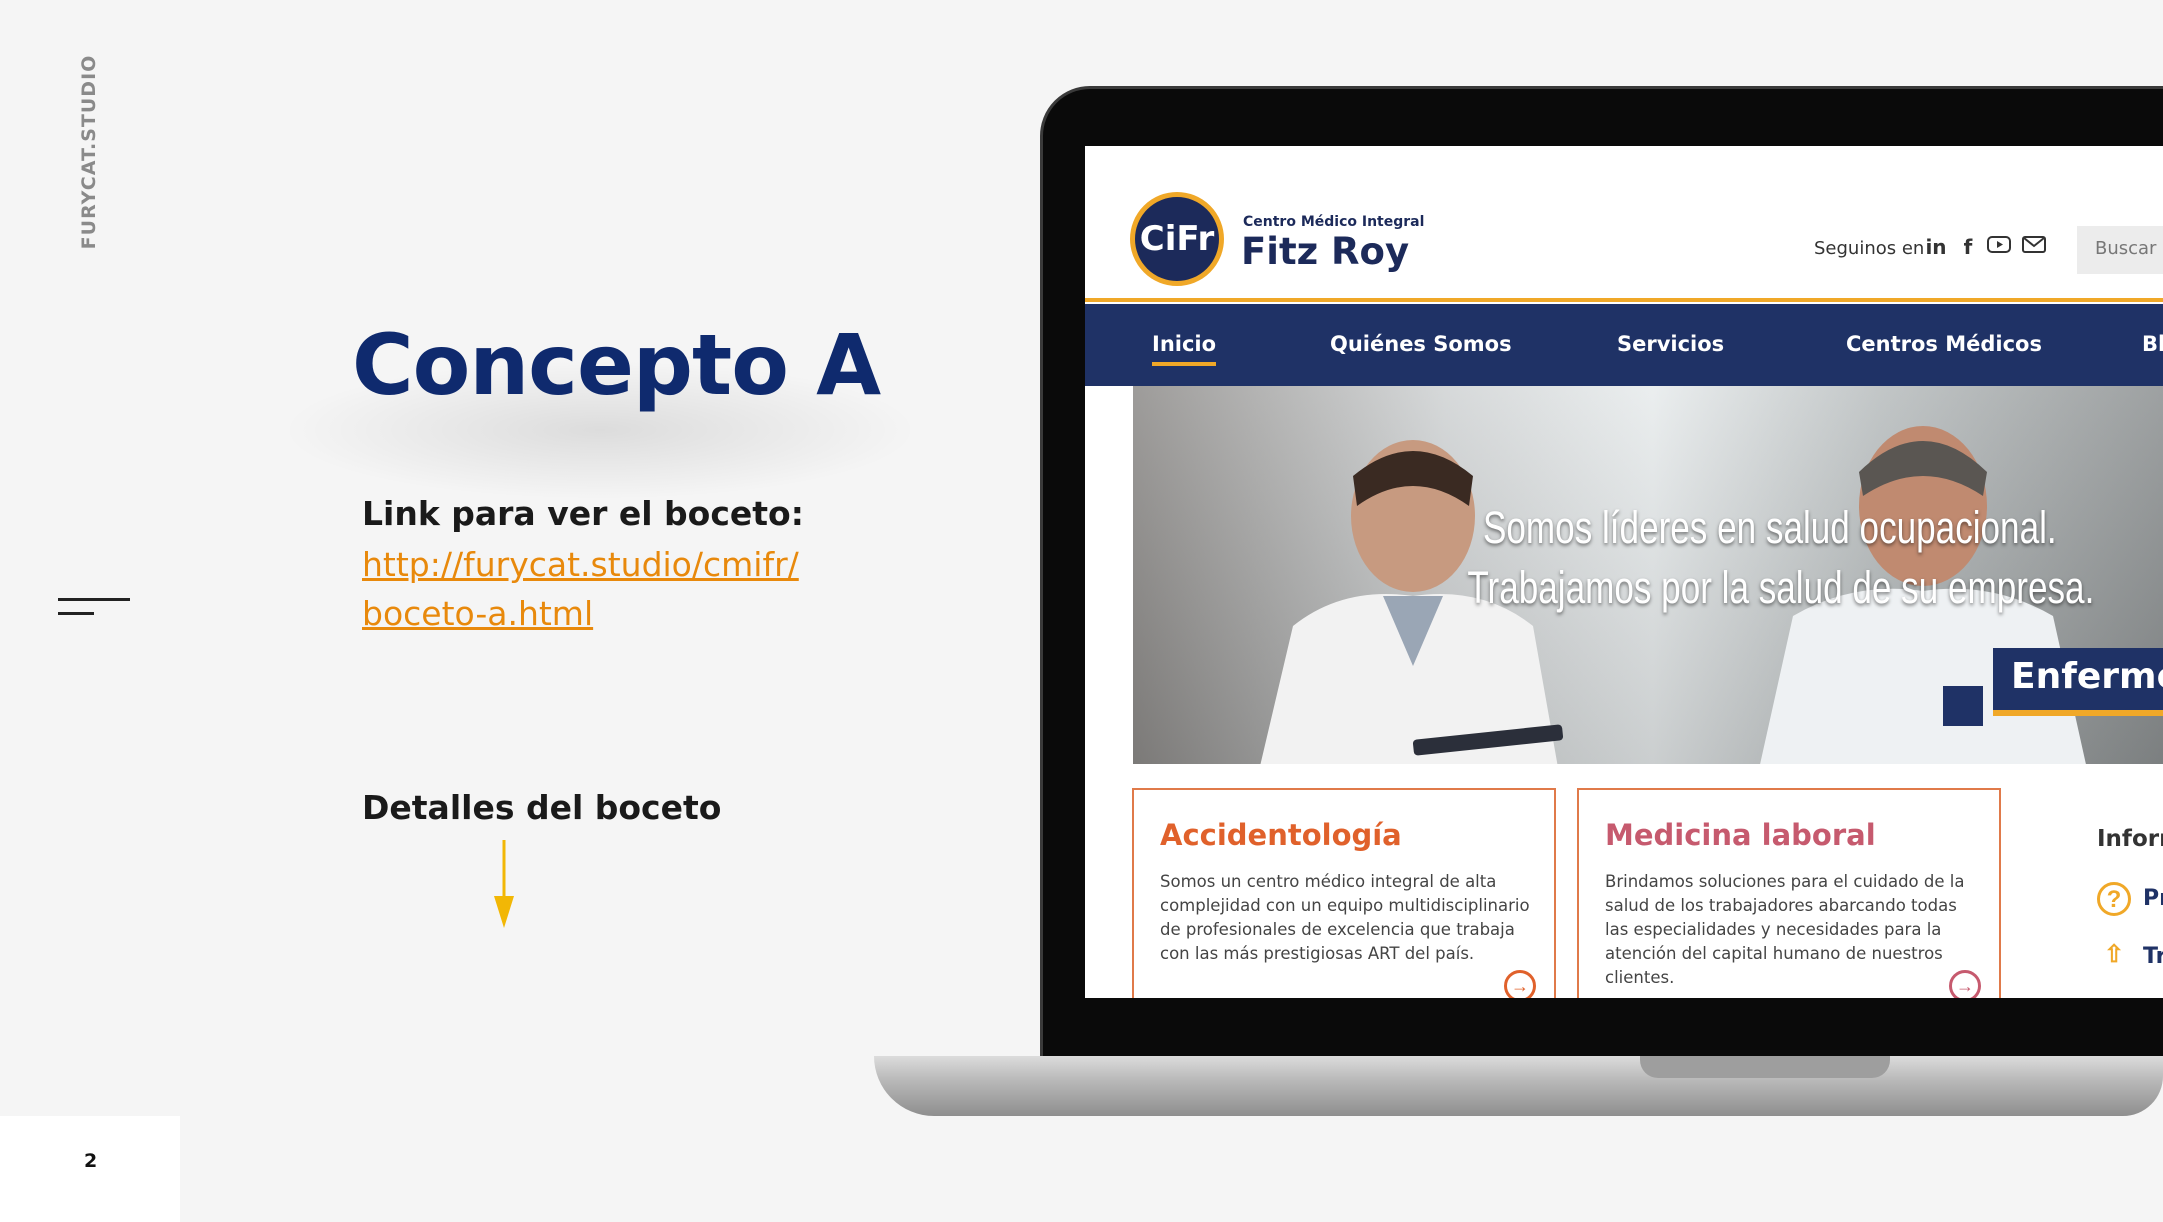 Image resolution: width=2163 pixels, height=1222 pixels. I want to click on info-item-2: Tr, so click(2153, 956).